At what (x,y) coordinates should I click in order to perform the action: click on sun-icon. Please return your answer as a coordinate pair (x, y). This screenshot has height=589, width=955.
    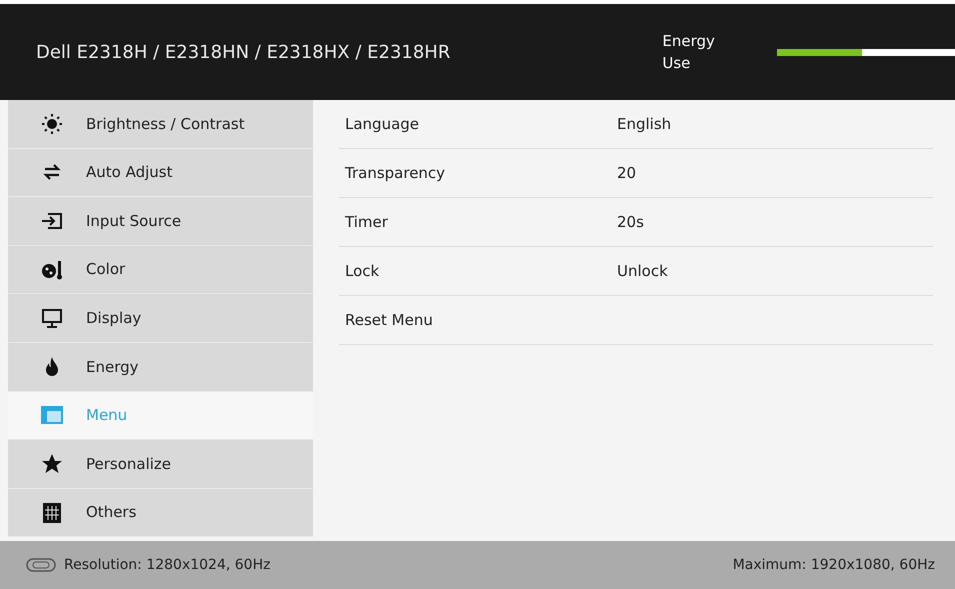
    Looking at the image, I should click on (52, 124).